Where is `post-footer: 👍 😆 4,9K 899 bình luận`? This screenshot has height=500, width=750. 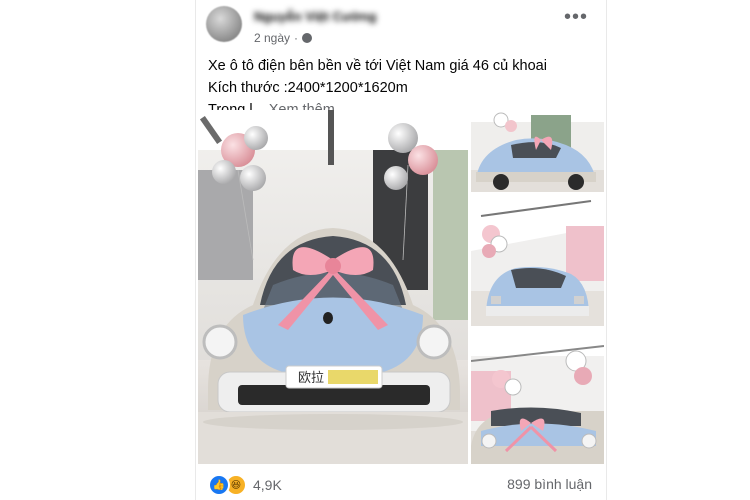
post-footer: 👍 😆 4,9K 899 bình luận is located at coordinates (403, 484).